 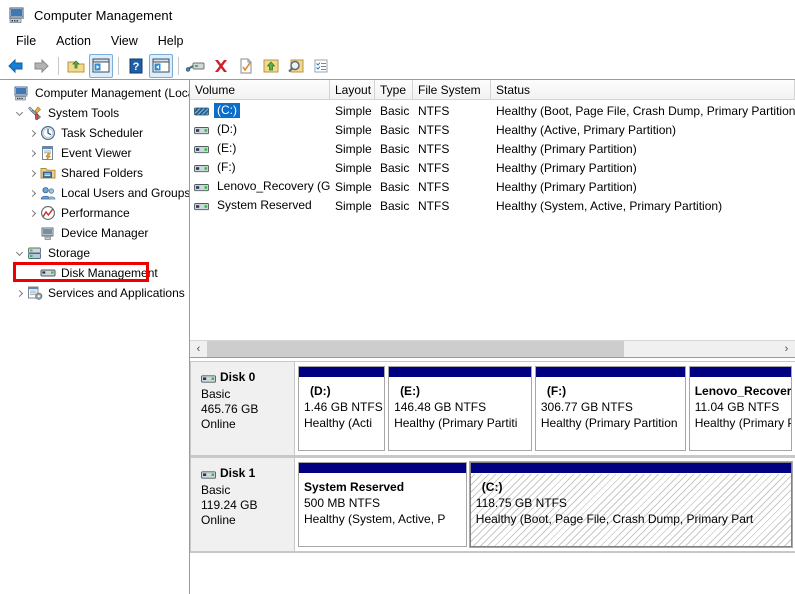 I want to click on volume-icon, so click(x=201, y=149).